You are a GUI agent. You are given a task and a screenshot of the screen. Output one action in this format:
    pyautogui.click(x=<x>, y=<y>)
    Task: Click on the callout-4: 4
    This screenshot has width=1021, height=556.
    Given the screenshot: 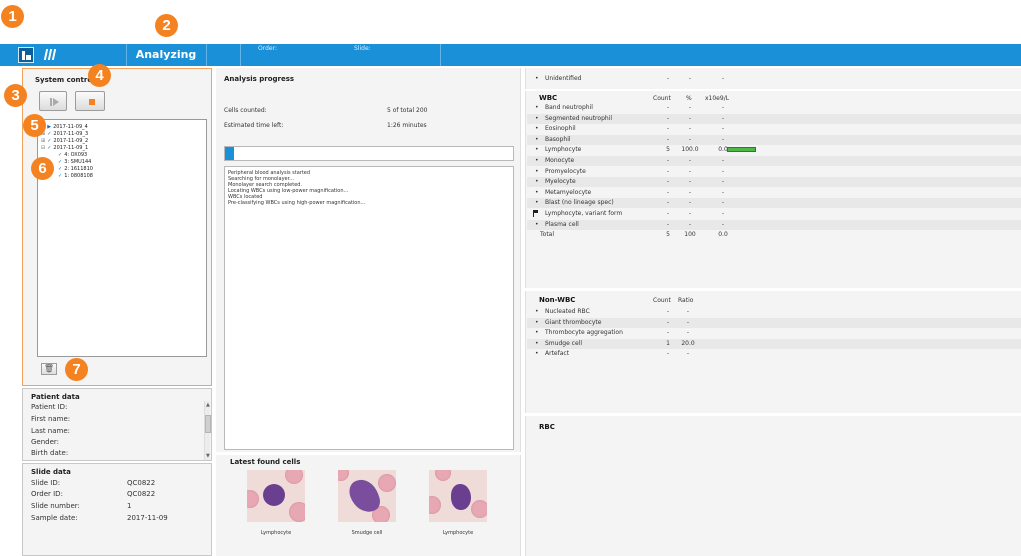 What is the action you would take?
    pyautogui.click(x=99, y=75)
    